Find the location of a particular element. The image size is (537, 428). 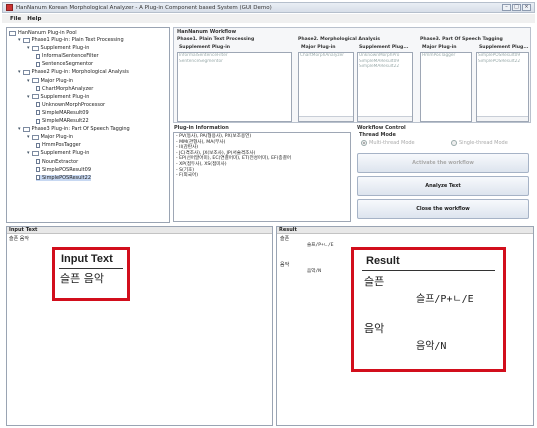

list-item: SimplePOSResult22 is located at coordinates (502, 62).